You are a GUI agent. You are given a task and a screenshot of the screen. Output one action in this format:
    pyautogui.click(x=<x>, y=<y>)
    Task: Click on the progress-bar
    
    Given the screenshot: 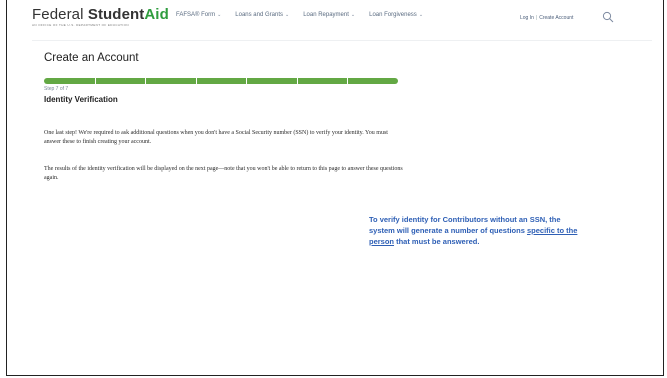 What is the action you would take?
    pyautogui.click(x=221, y=81)
    